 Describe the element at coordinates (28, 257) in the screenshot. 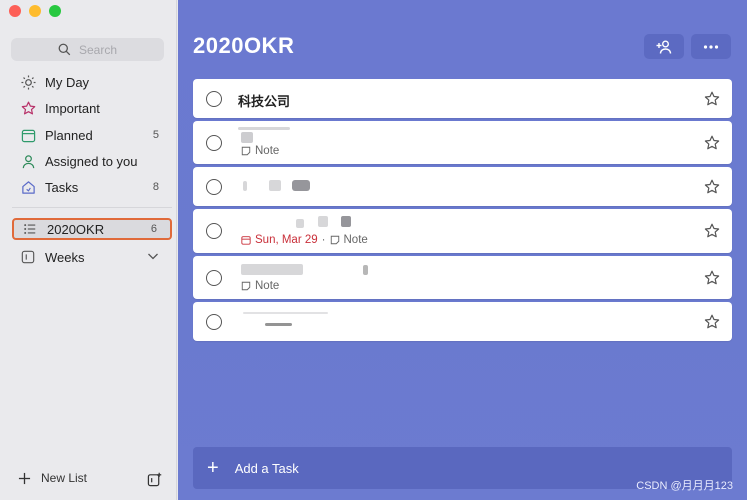

I see `group-icon` at that location.